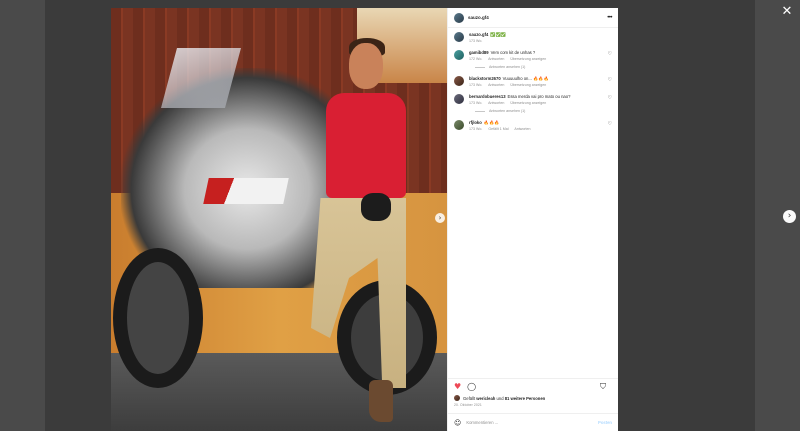 The image size is (800, 431). What do you see at coordinates (479, 52) in the screenshot?
I see `comment-username: gamibd89` at bounding box center [479, 52].